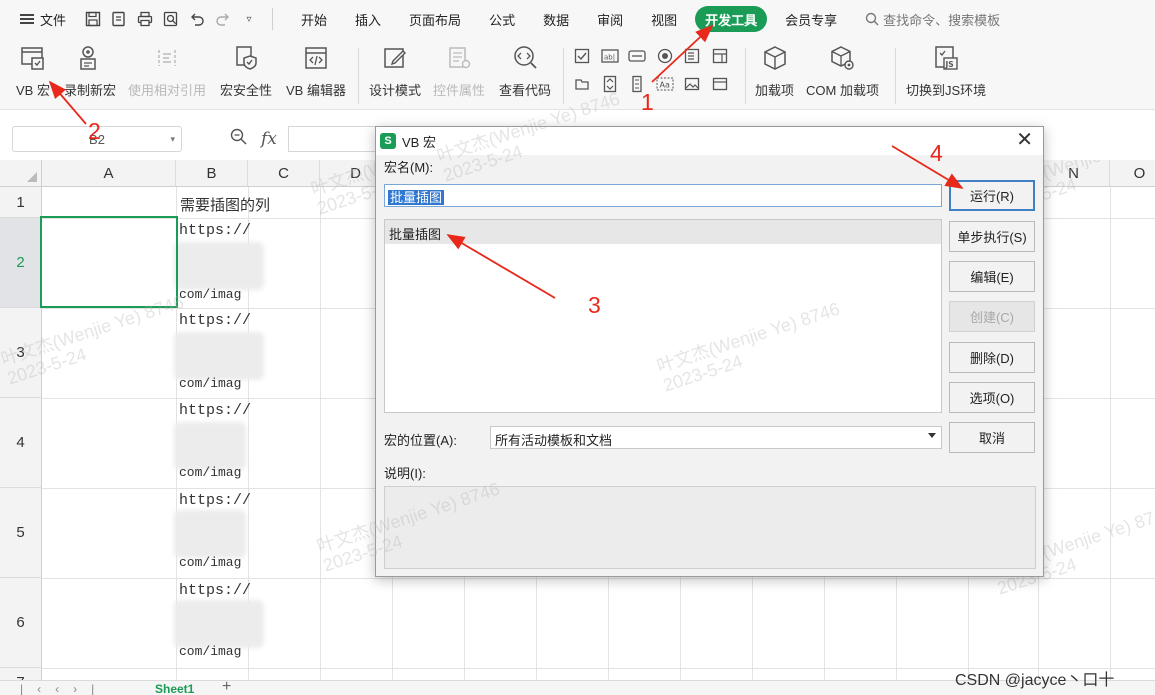 The width and height of the screenshot is (1155, 695). Describe the element at coordinates (992, 357) in the screenshot. I see `delete-button: 删除(D)` at that location.